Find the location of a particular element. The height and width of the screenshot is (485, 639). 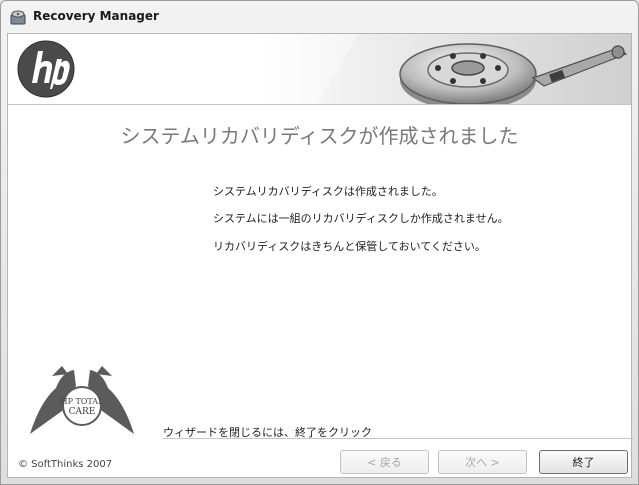

next-button: 次へ > is located at coordinates (482, 462).